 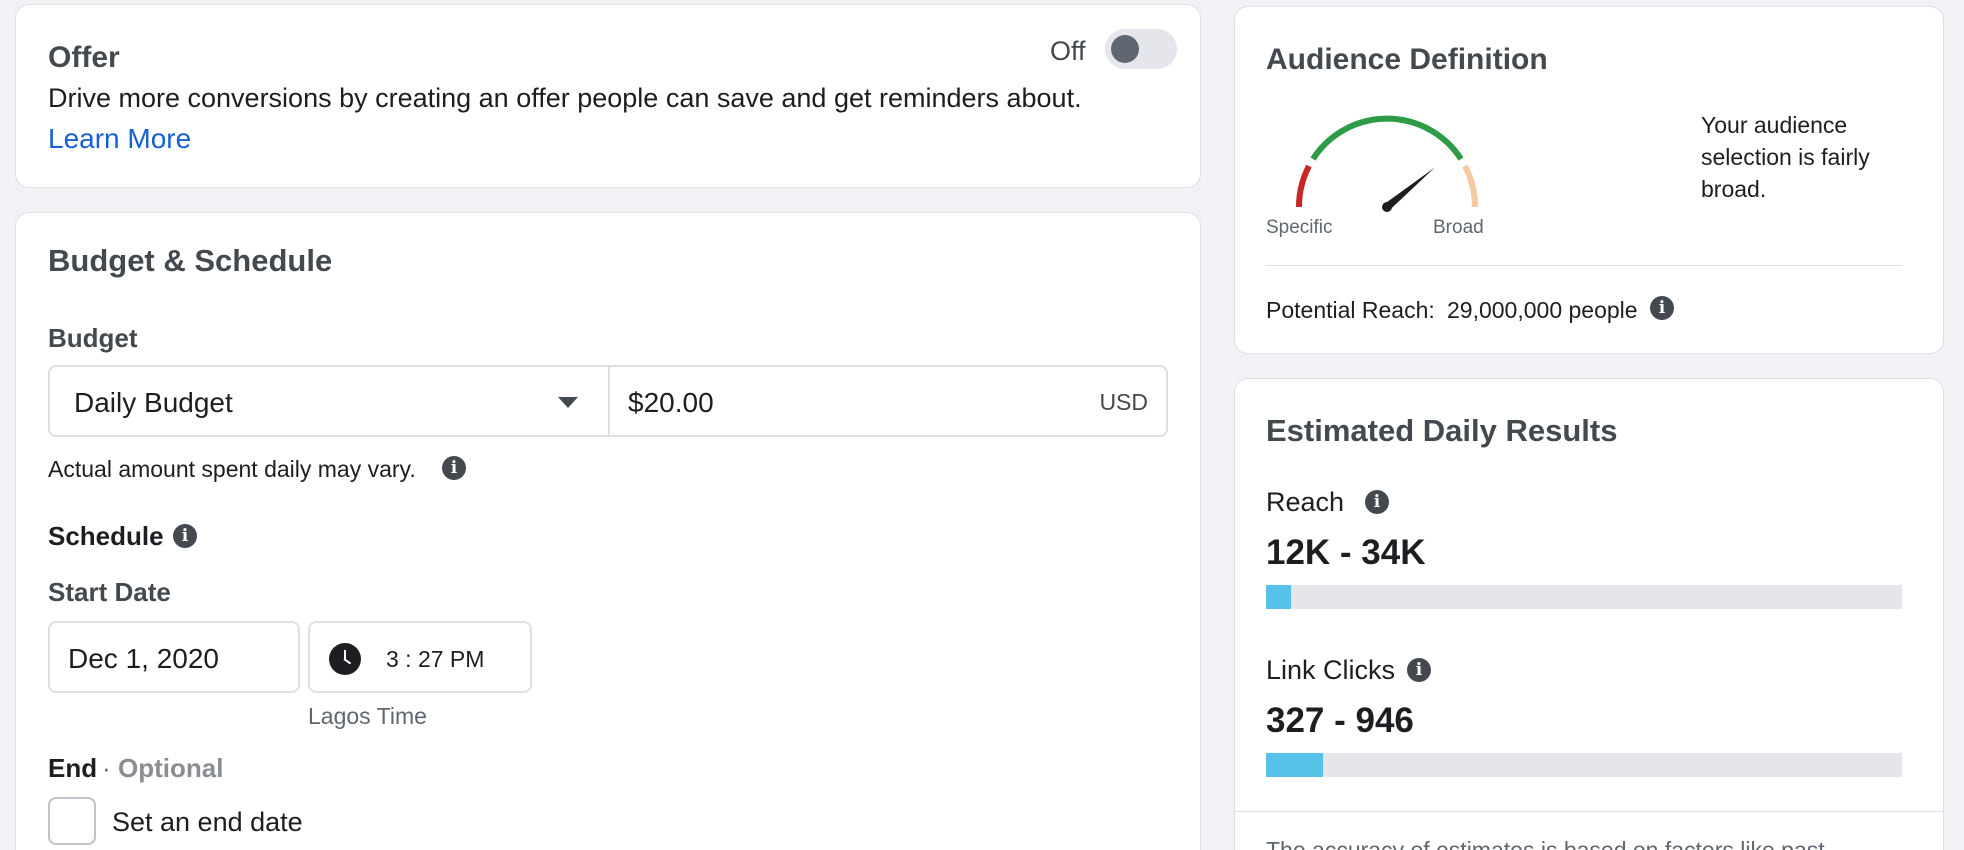 I want to click on link-clicks-label: Link Clicks, so click(x=1331, y=670).